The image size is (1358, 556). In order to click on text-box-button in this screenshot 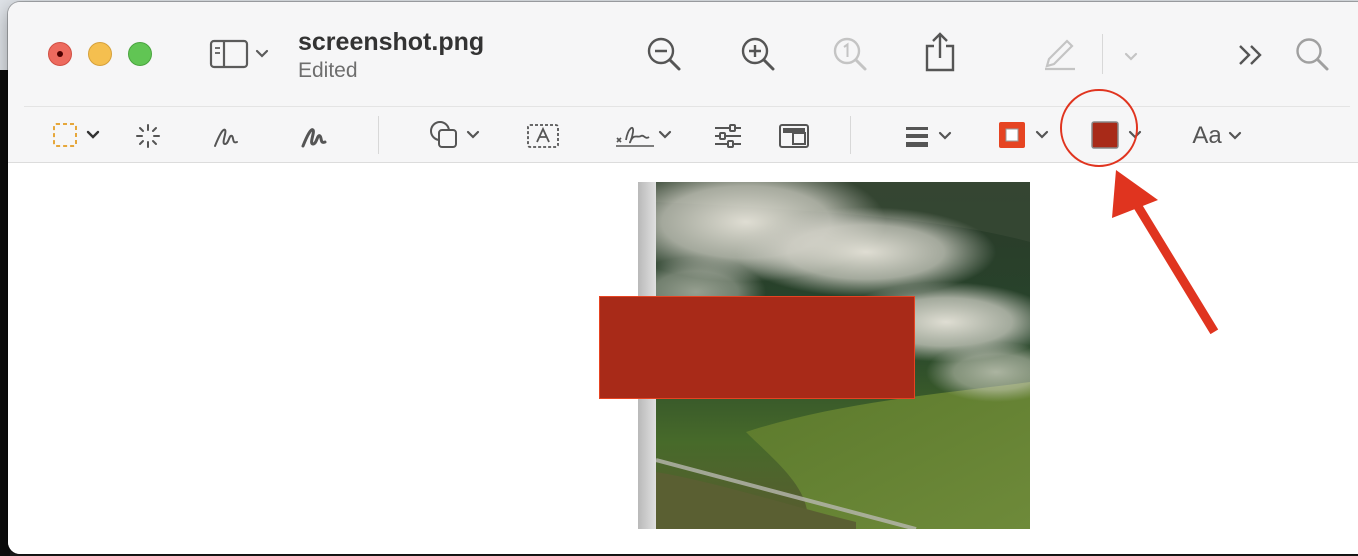, I will do `click(543, 136)`.